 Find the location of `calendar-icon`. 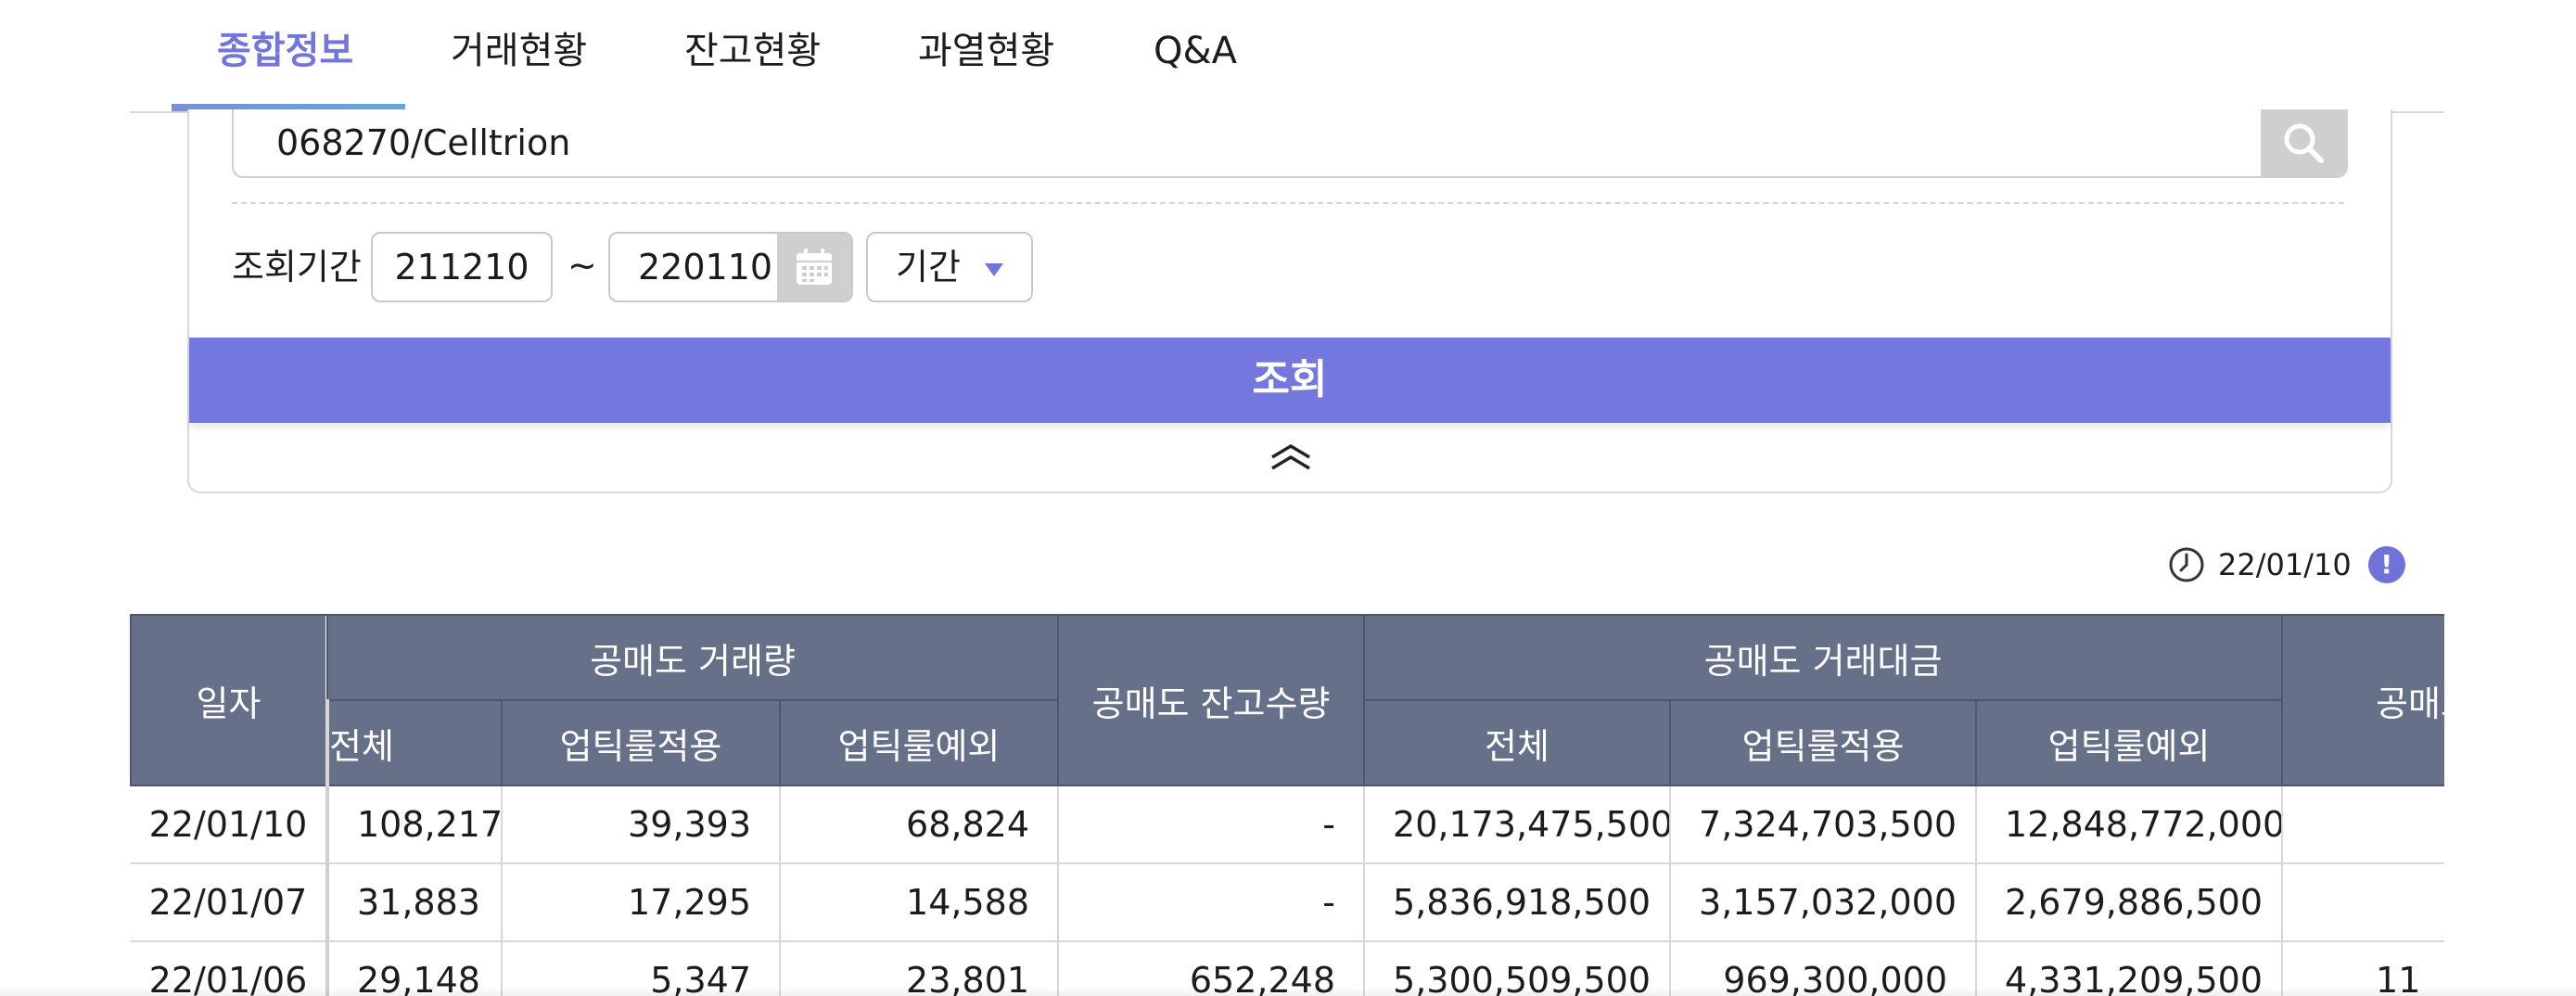

calendar-icon is located at coordinates (814, 267).